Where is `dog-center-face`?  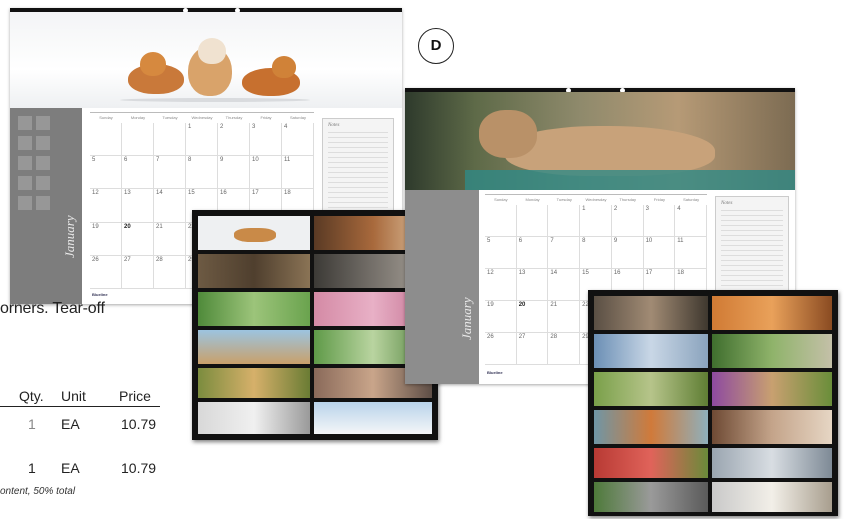
dog-center-face is located at coordinates (212, 51).